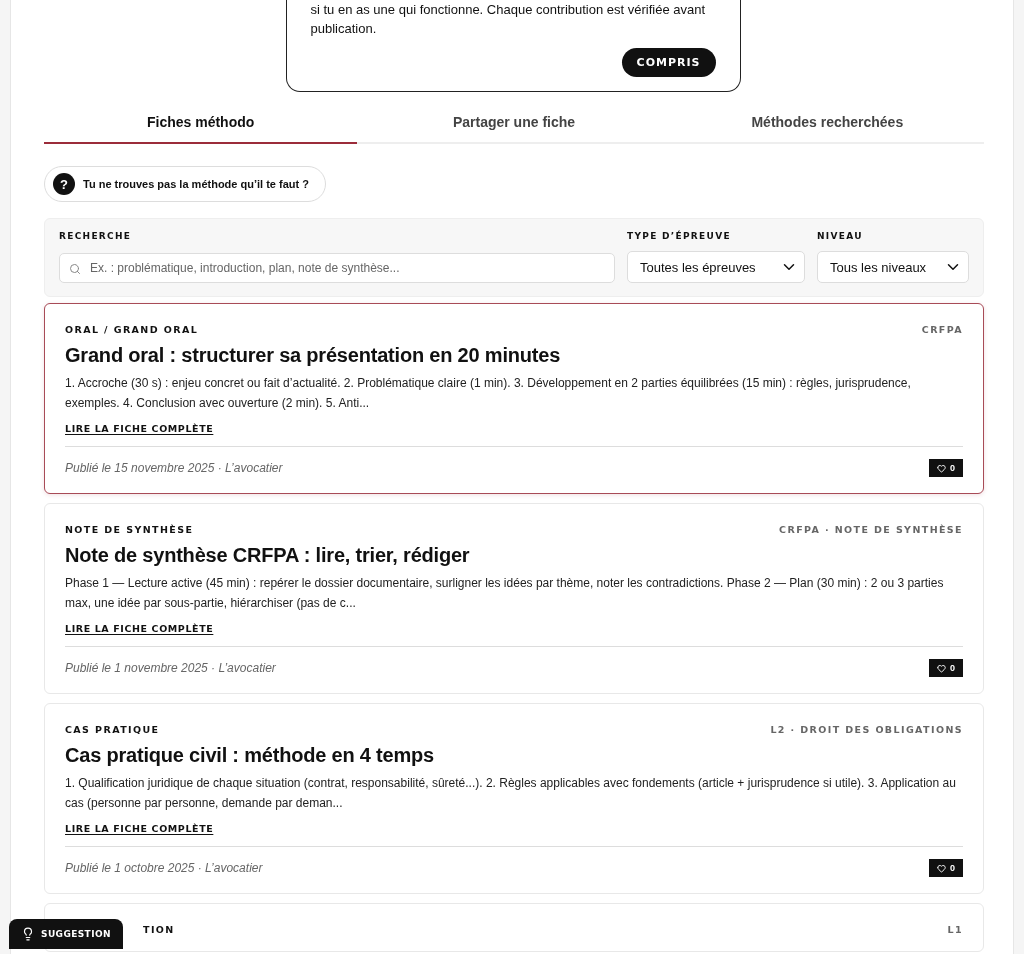 This screenshot has height=954, width=1024. What do you see at coordinates (164, 868) in the screenshot?
I see `publish-meta: Publié le 1 octobre 2025 · L’avocatier` at bounding box center [164, 868].